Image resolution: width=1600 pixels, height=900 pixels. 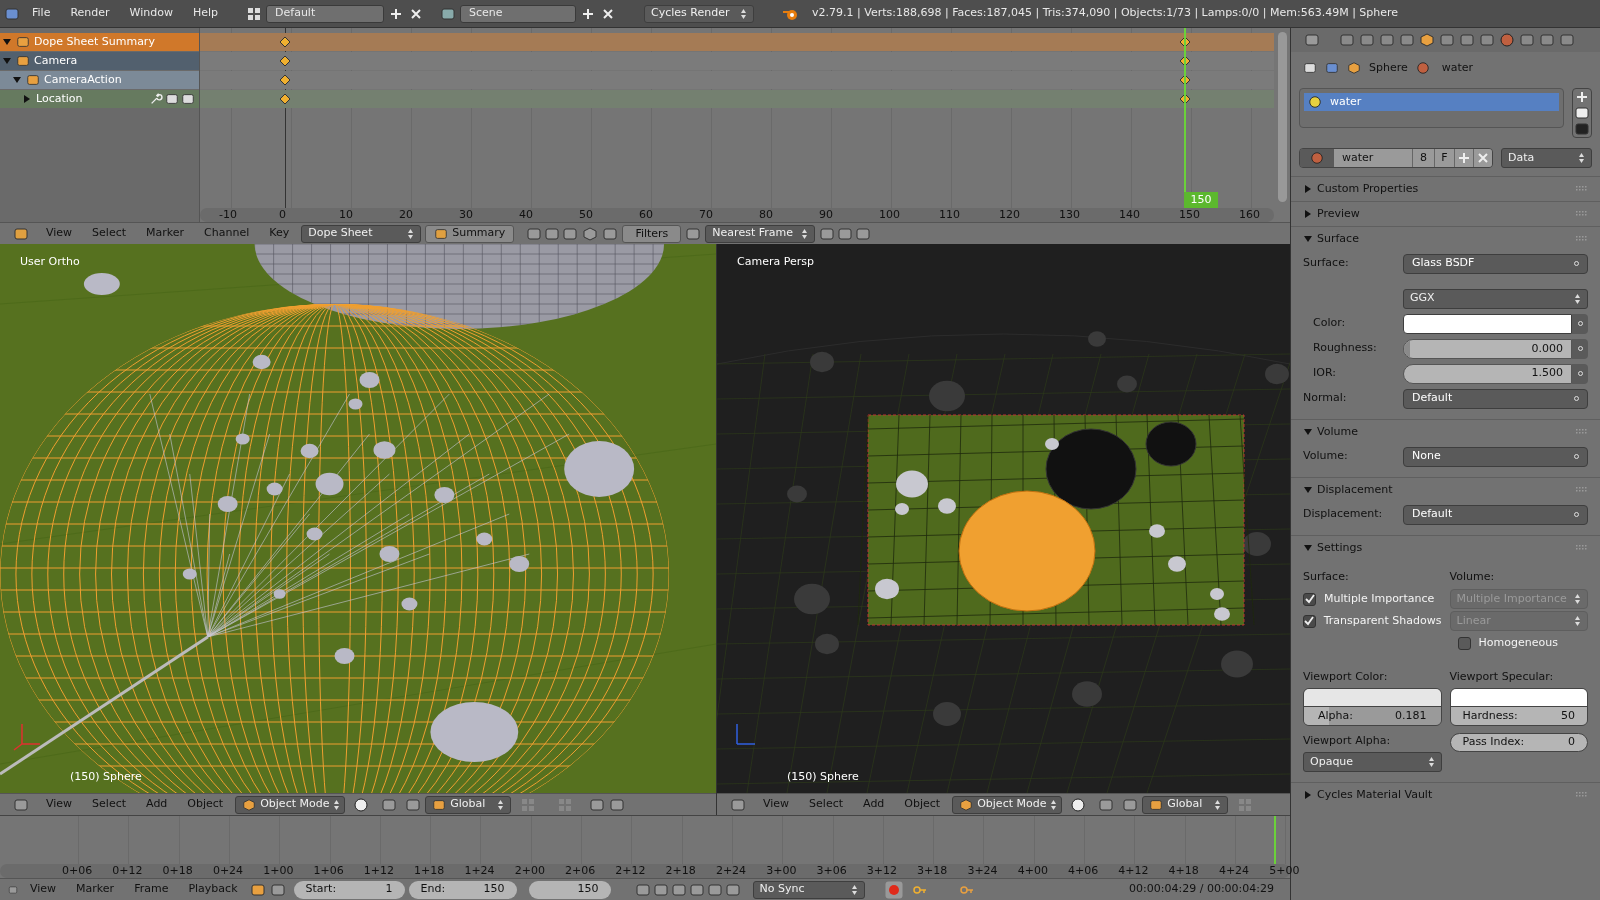 I want to click on ruler-label: 2+12, so click(x=630, y=871).